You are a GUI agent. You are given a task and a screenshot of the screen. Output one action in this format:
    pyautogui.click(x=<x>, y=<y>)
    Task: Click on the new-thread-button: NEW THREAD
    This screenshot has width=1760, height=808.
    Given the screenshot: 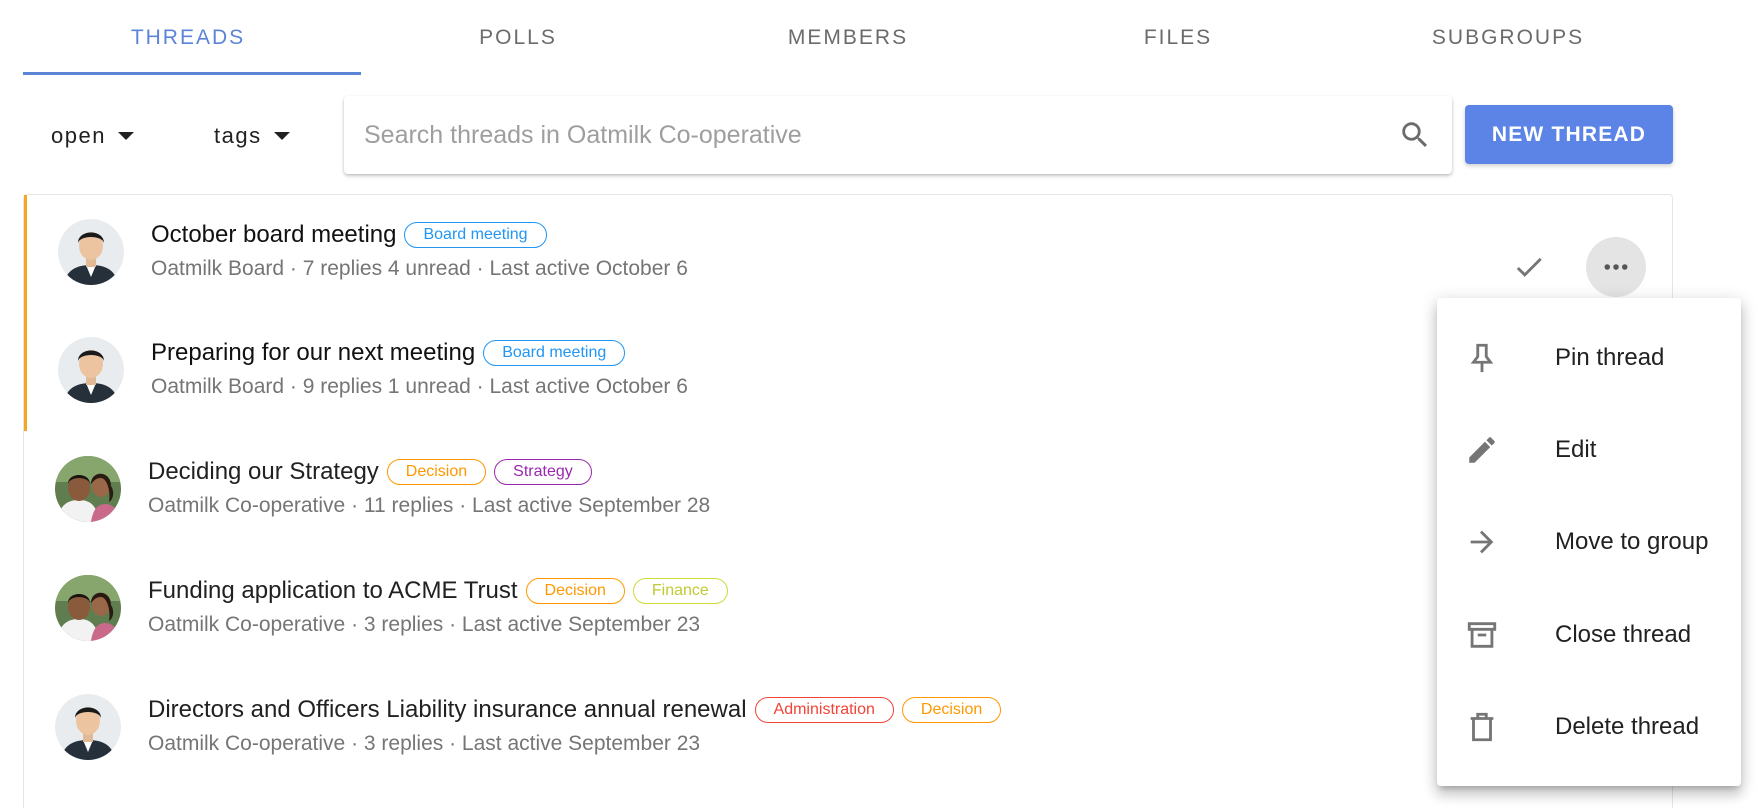 What is the action you would take?
    pyautogui.click(x=1569, y=134)
    